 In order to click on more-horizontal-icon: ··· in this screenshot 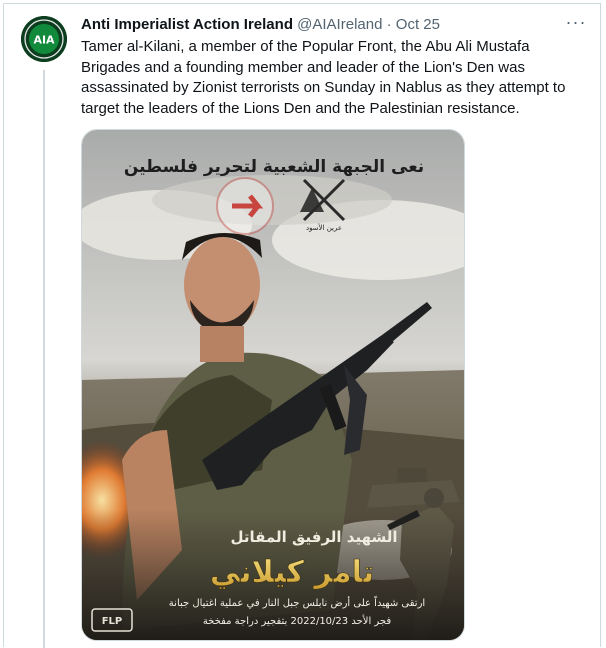, I will do `click(576, 22)`.